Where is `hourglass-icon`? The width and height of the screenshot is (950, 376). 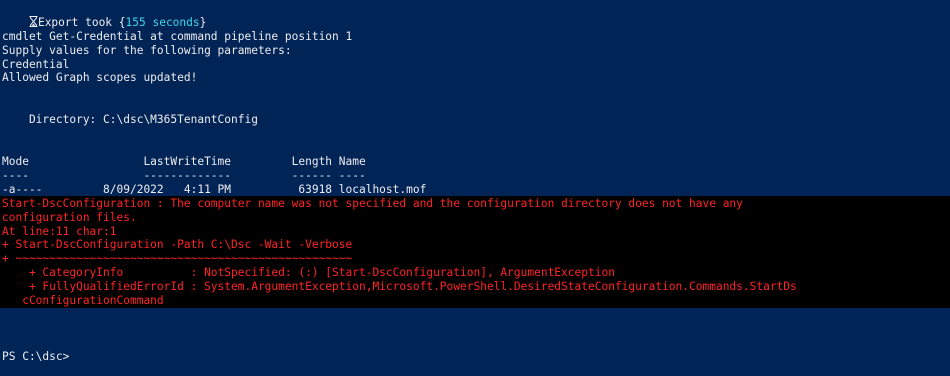
hourglass-icon is located at coordinates (33, 21).